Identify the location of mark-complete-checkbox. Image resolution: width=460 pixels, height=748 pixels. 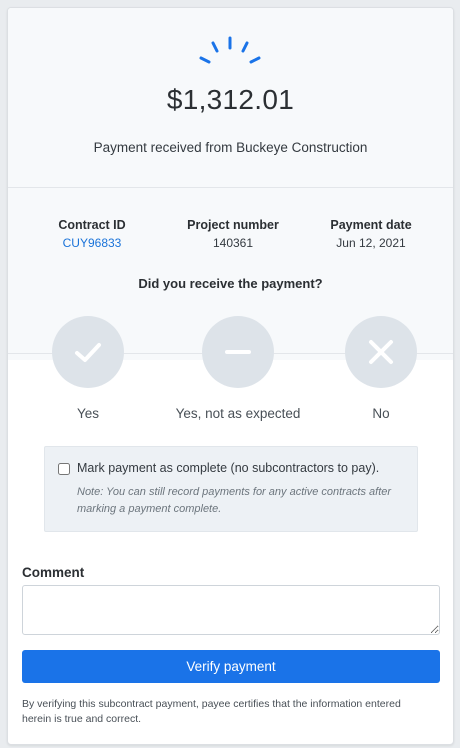
(64, 469).